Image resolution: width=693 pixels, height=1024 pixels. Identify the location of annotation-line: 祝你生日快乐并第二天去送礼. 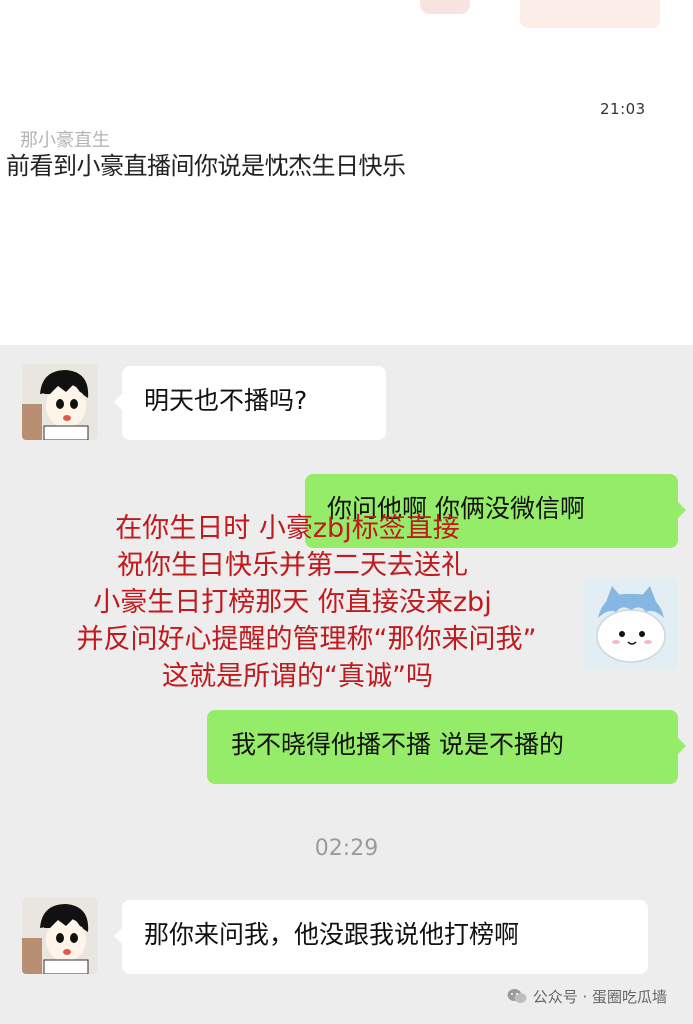
(292, 565).